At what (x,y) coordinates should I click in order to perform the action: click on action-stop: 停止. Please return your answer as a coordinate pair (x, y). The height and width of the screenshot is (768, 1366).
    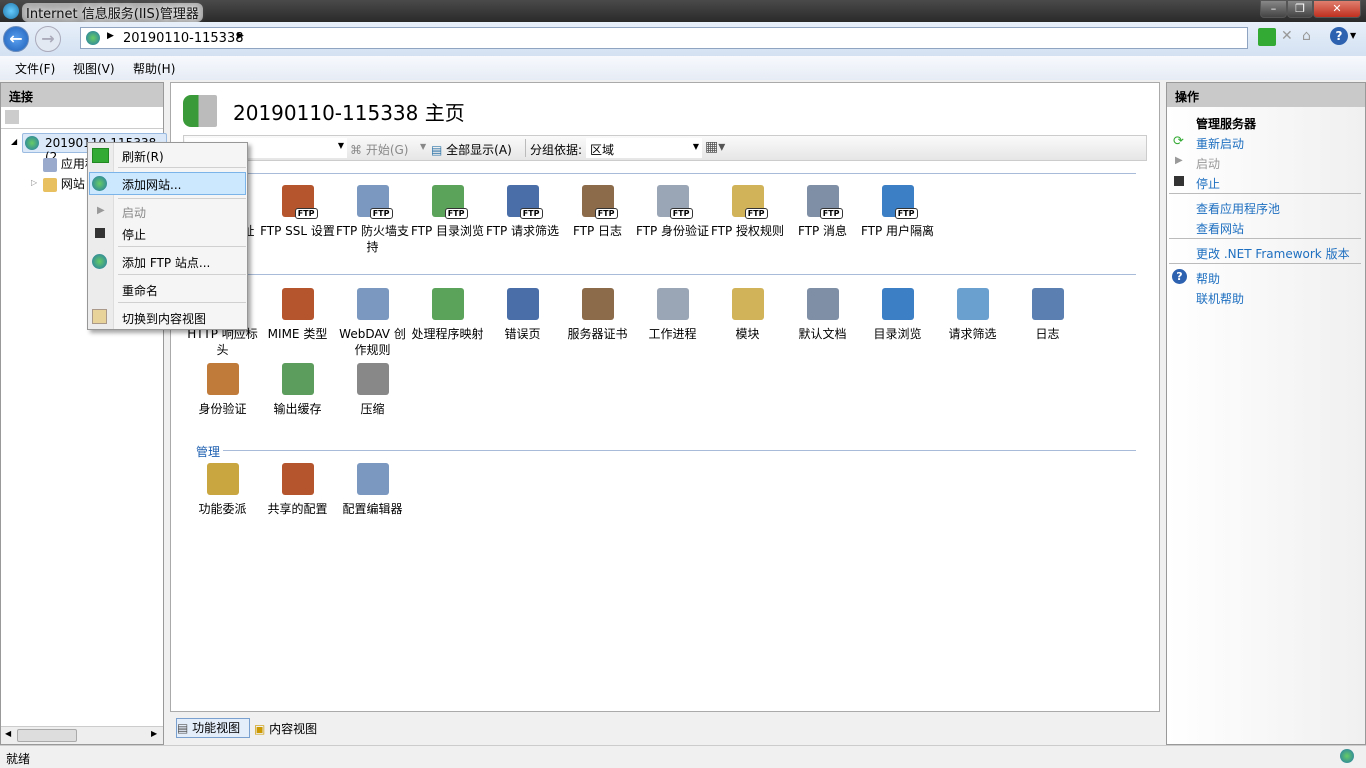
    Looking at the image, I should click on (1208, 183).